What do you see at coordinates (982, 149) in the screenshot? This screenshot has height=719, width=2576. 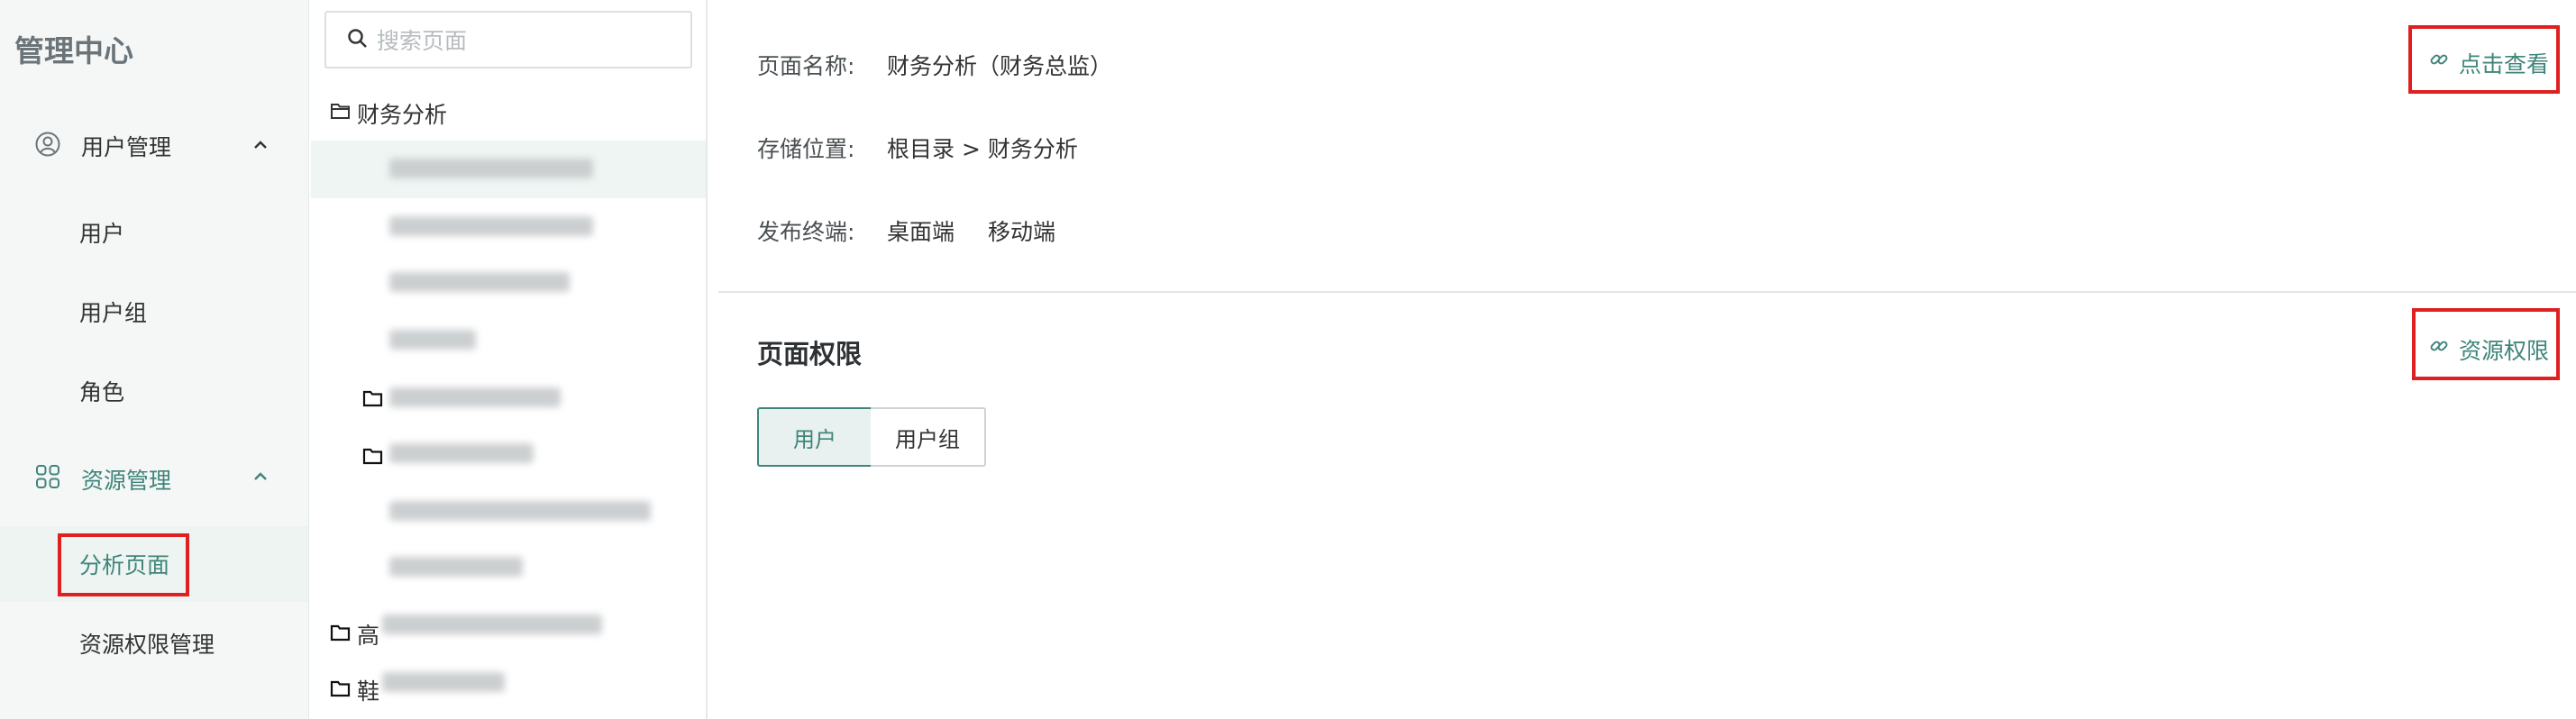 I see `storage-location-value: 根目录 > 财务分析` at bounding box center [982, 149].